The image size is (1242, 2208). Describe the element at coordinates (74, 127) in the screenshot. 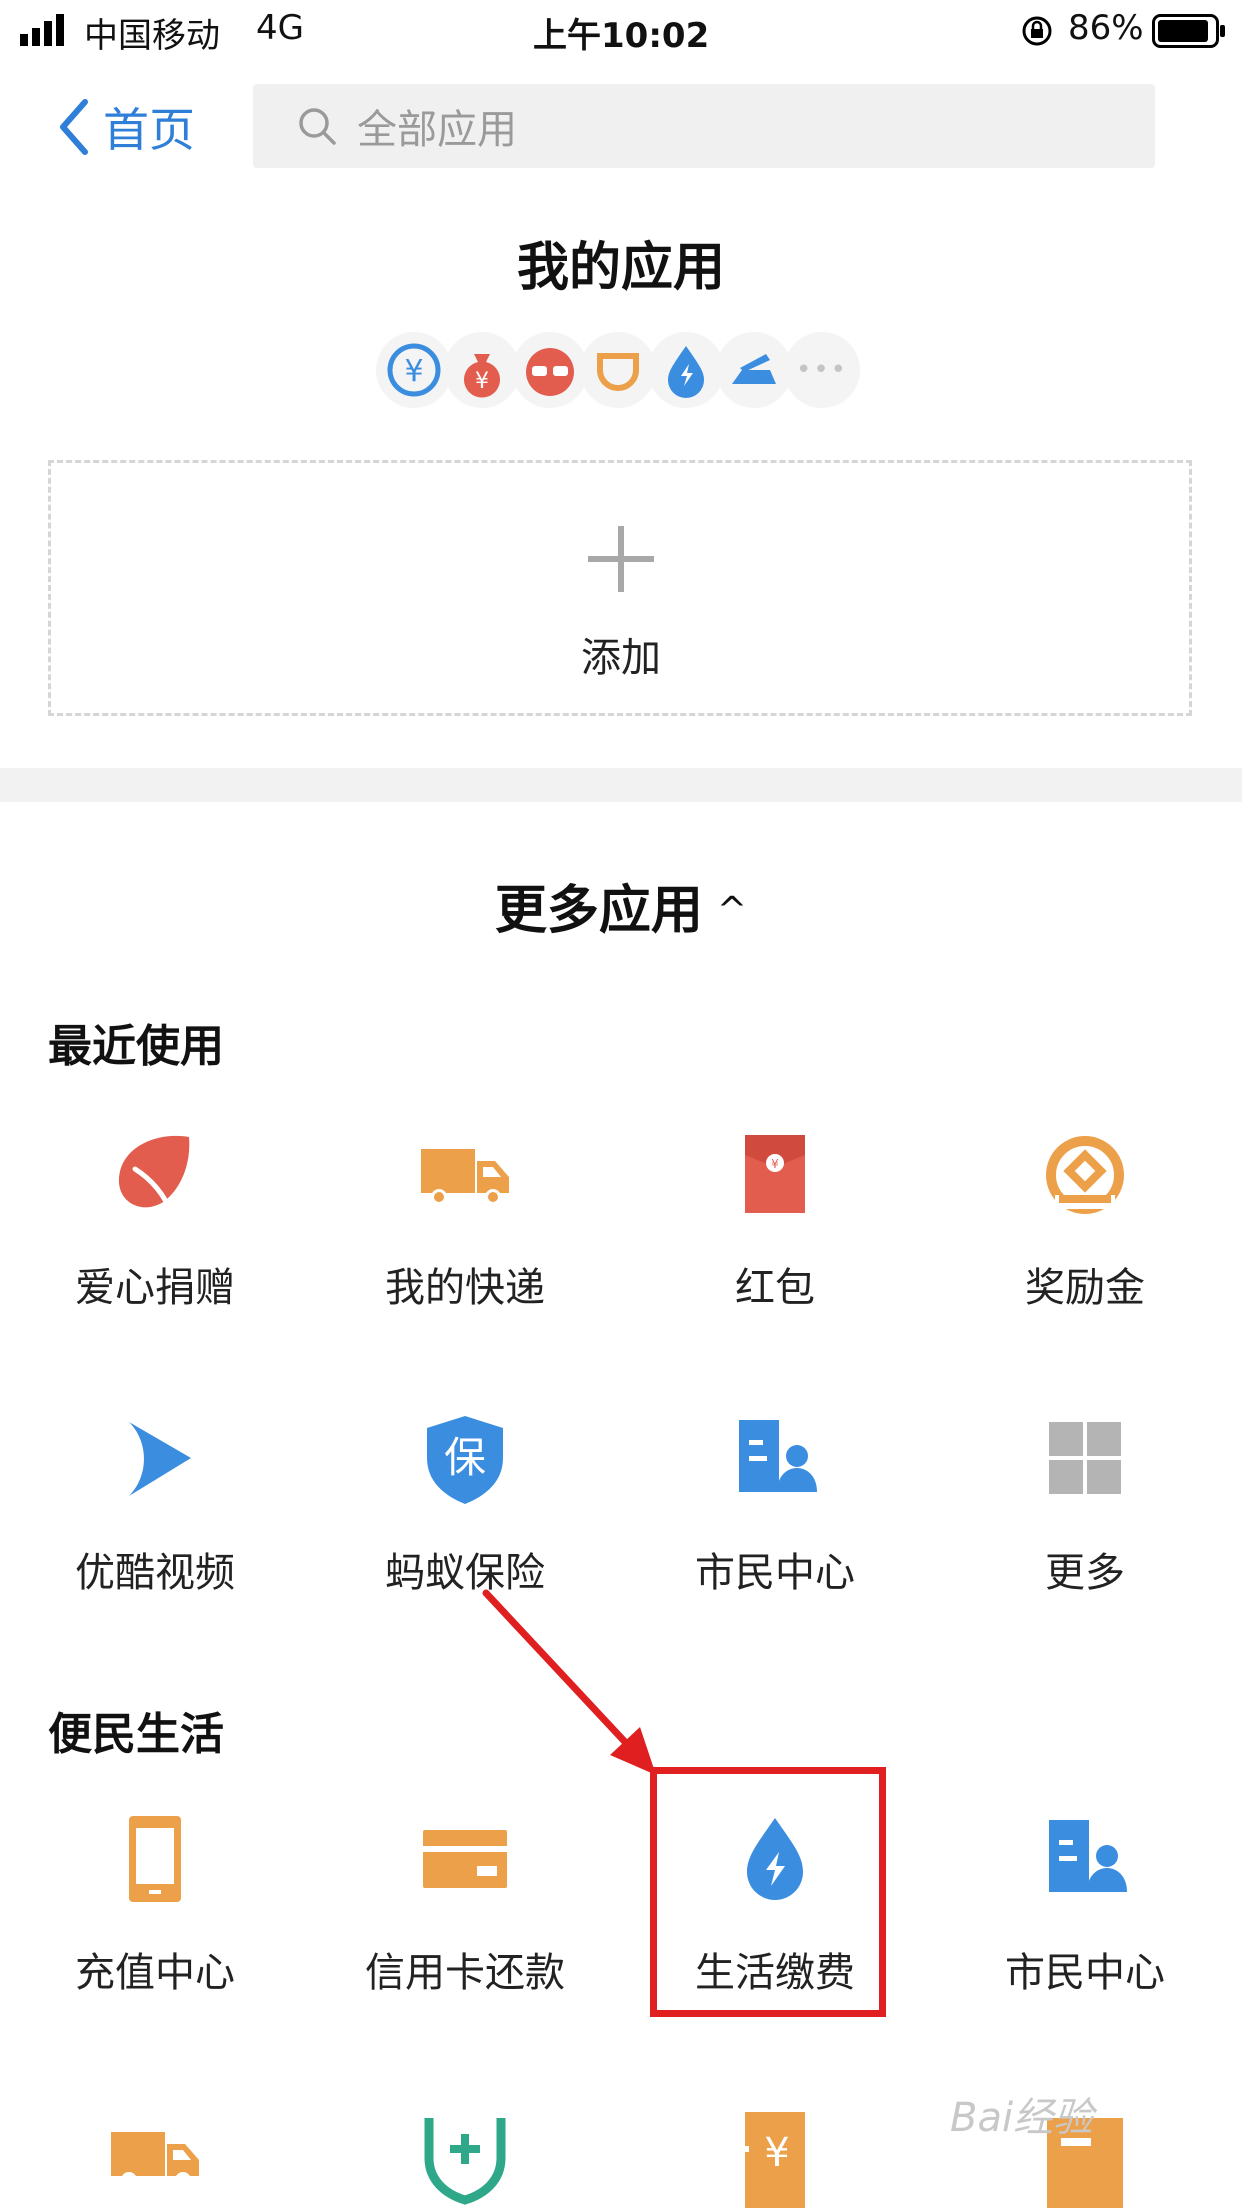

I see `chevron-left-icon` at that location.